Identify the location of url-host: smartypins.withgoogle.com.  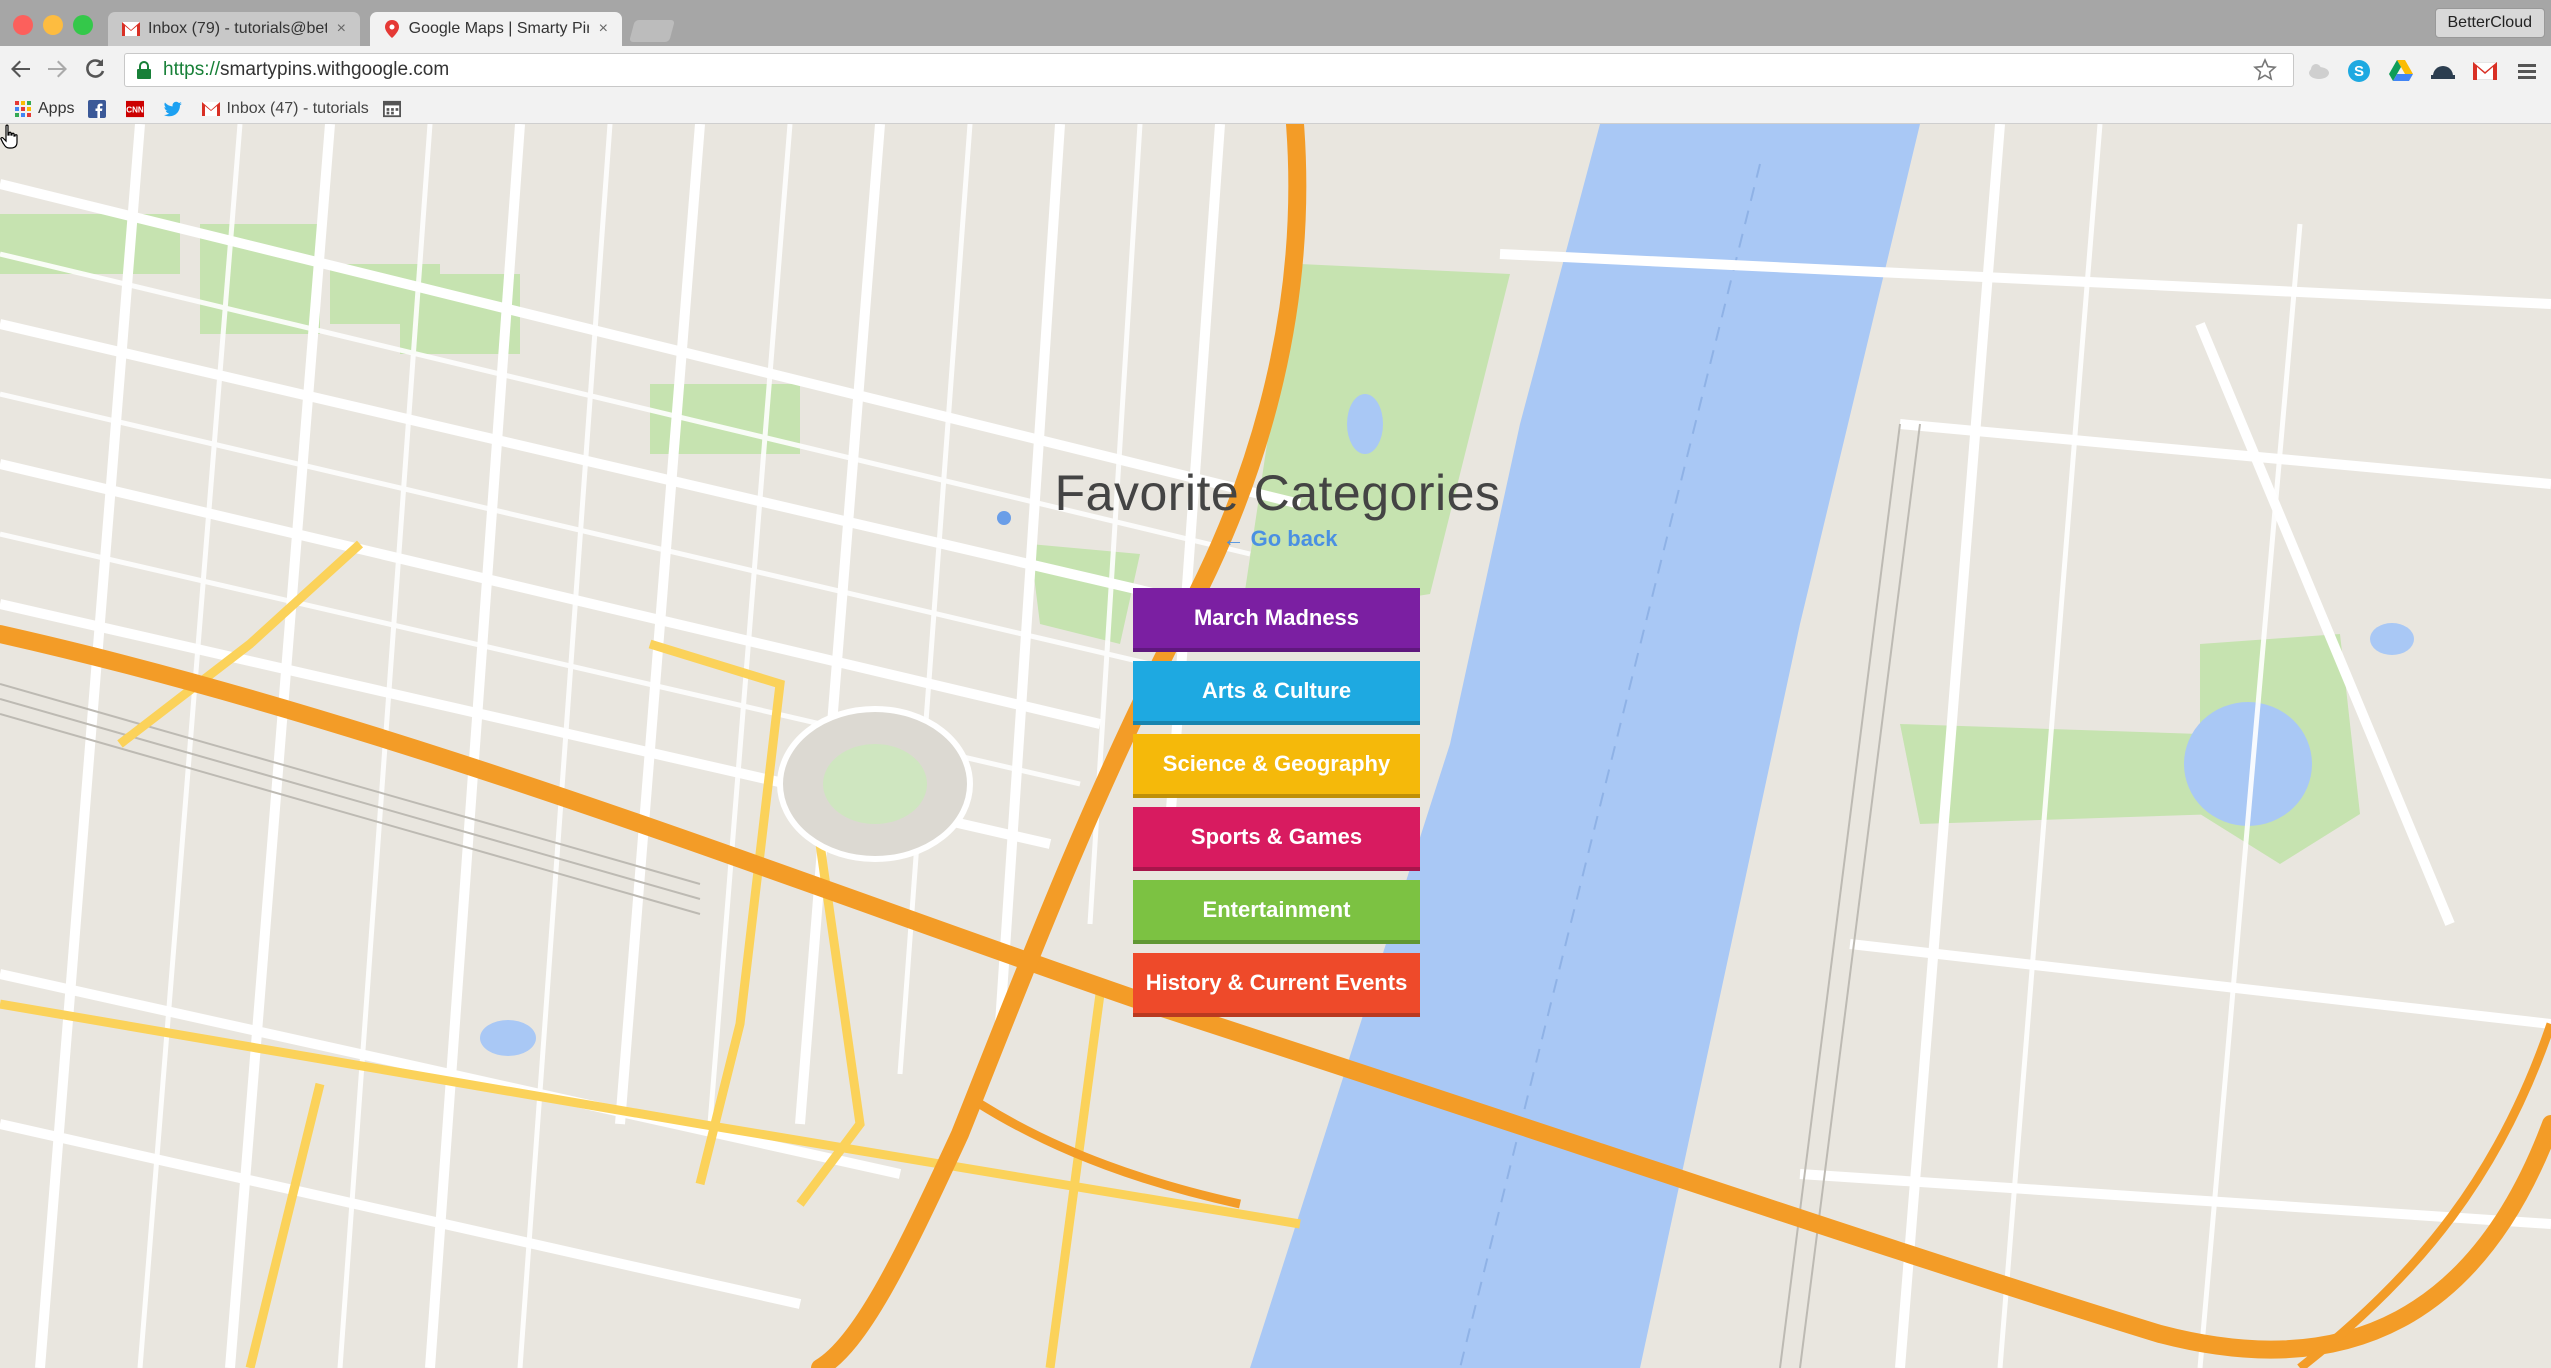
(335, 69).